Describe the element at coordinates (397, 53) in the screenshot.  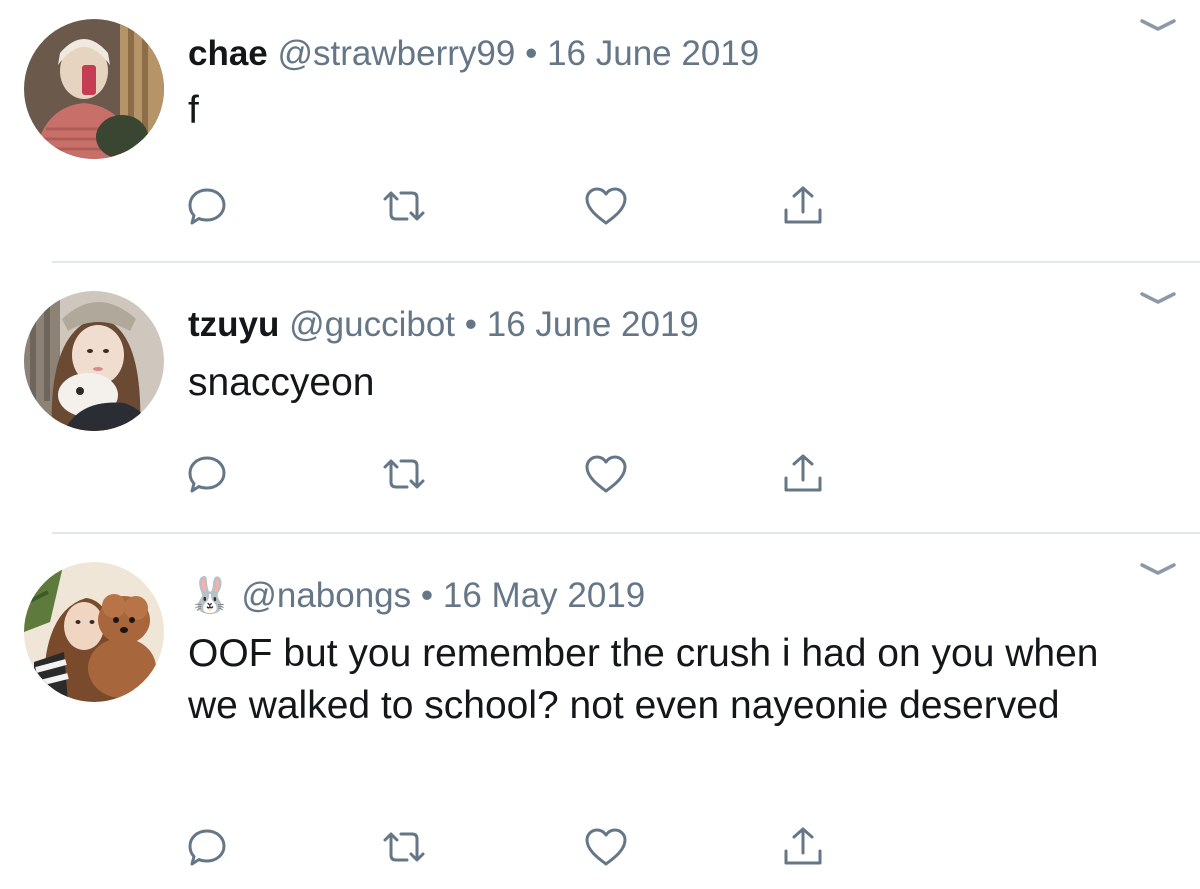
I see `handle: @strawberry99` at that location.